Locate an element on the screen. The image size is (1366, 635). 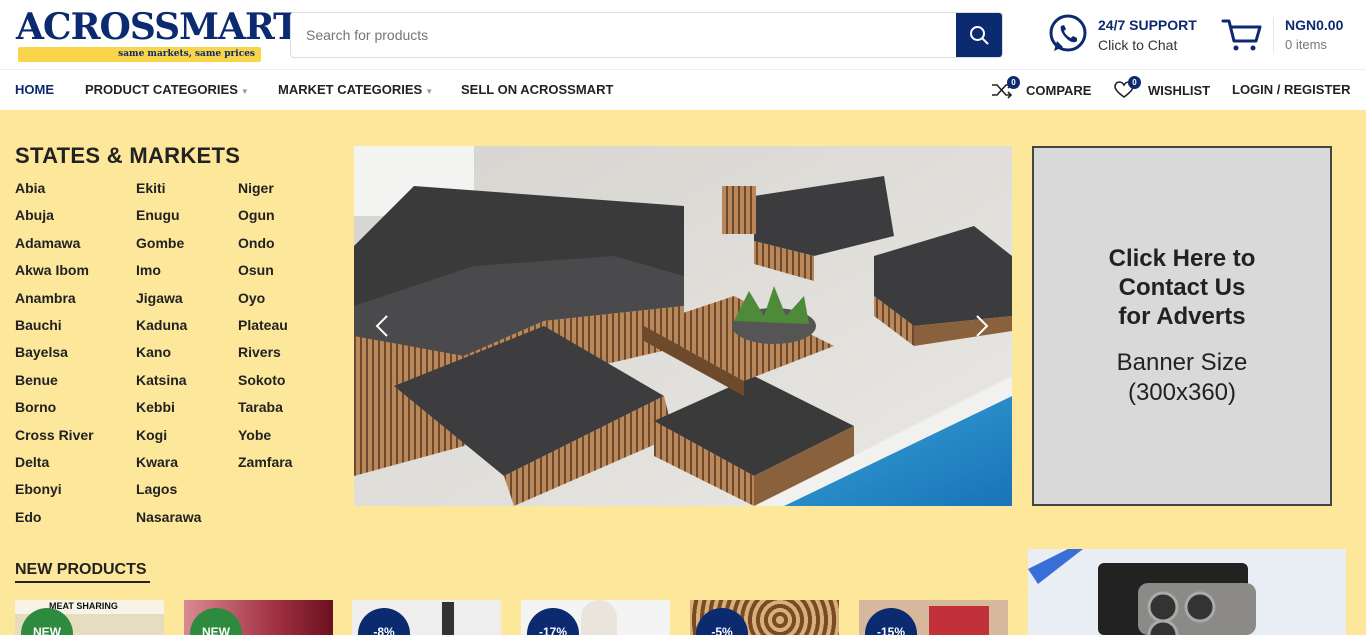
state-link: Akwa Ibom is located at coordinates (54, 275).